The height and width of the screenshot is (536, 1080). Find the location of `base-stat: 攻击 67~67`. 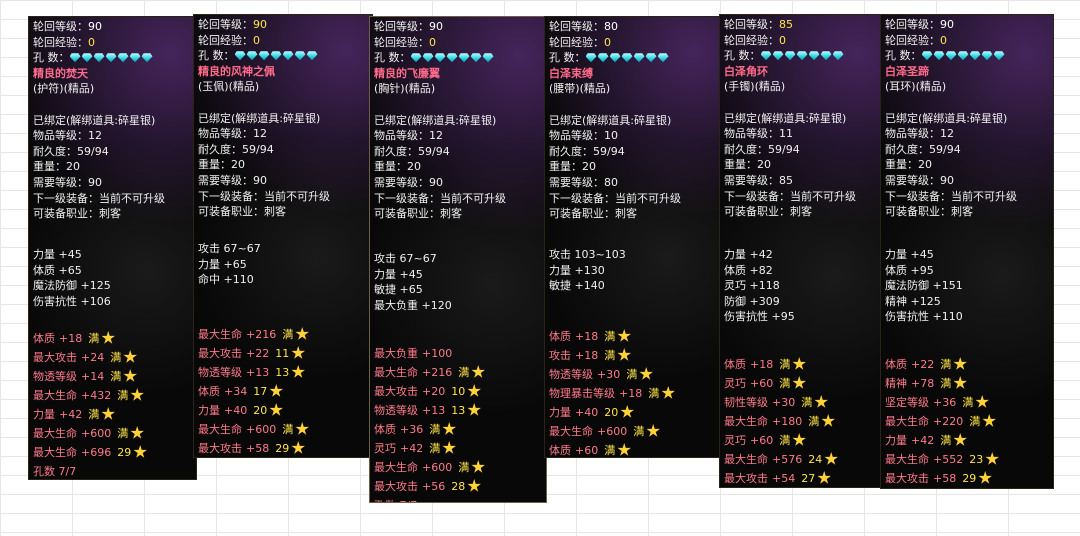

base-stat: 攻击 67~67 is located at coordinates (229, 248).